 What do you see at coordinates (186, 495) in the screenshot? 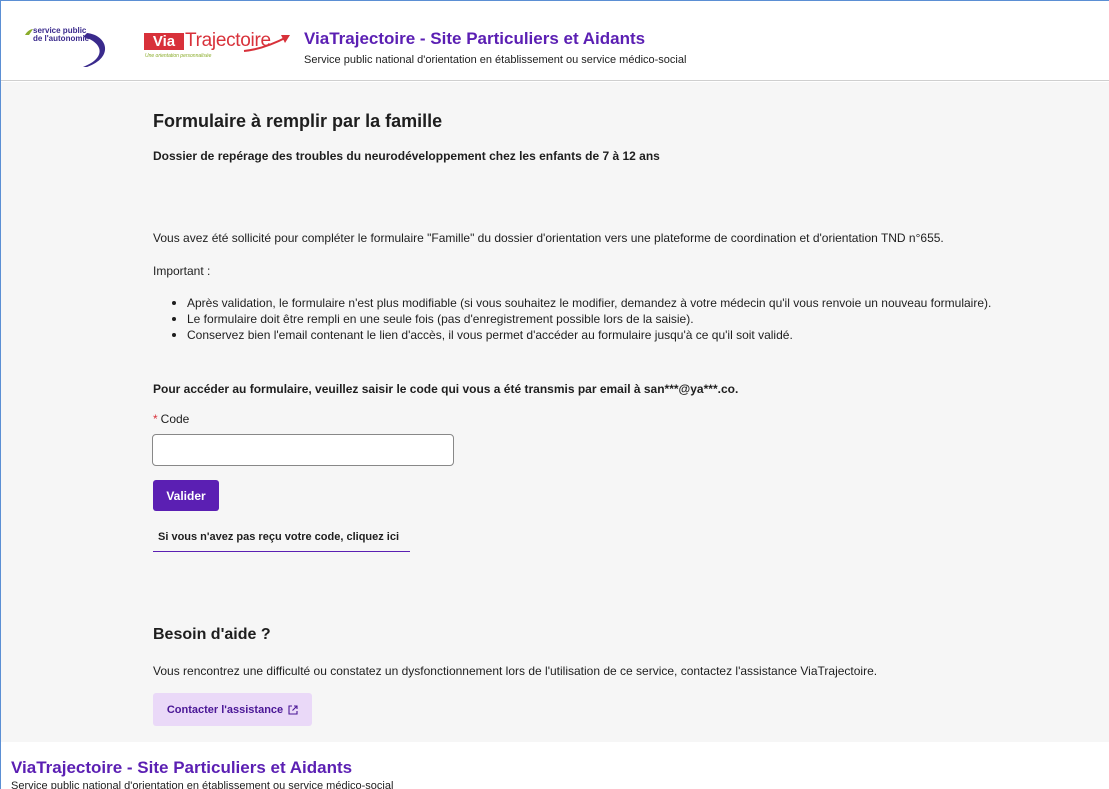
I see `validate-button: Valider` at bounding box center [186, 495].